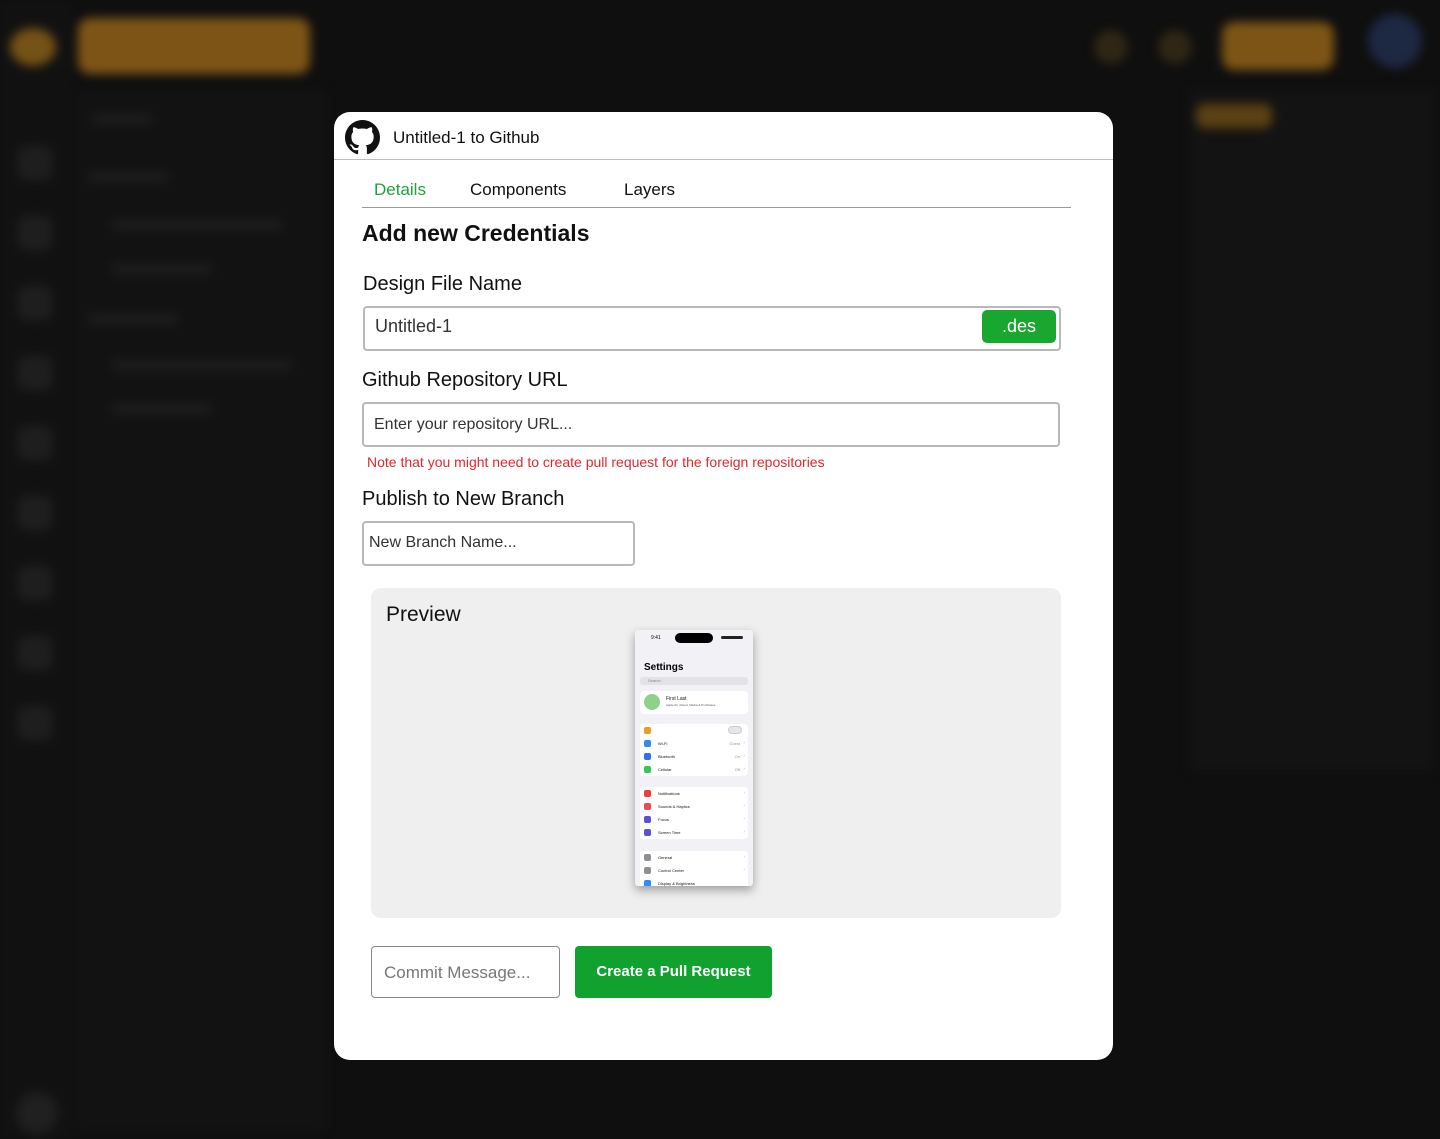  I want to click on phone-row: Bluetooth On ›, so click(694, 756).